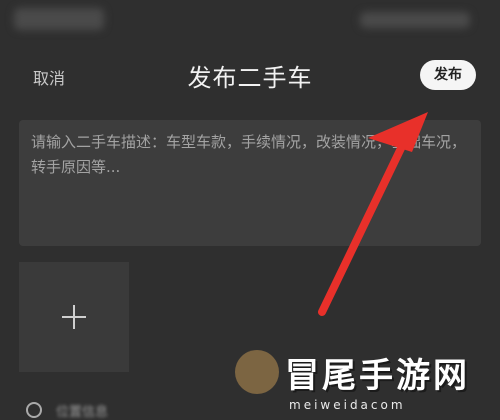 The height and width of the screenshot is (420, 500). Describe the element at coordinates (377, 376) in the screenshot. I see `watermark-text: 冒尾手游网` at that location.